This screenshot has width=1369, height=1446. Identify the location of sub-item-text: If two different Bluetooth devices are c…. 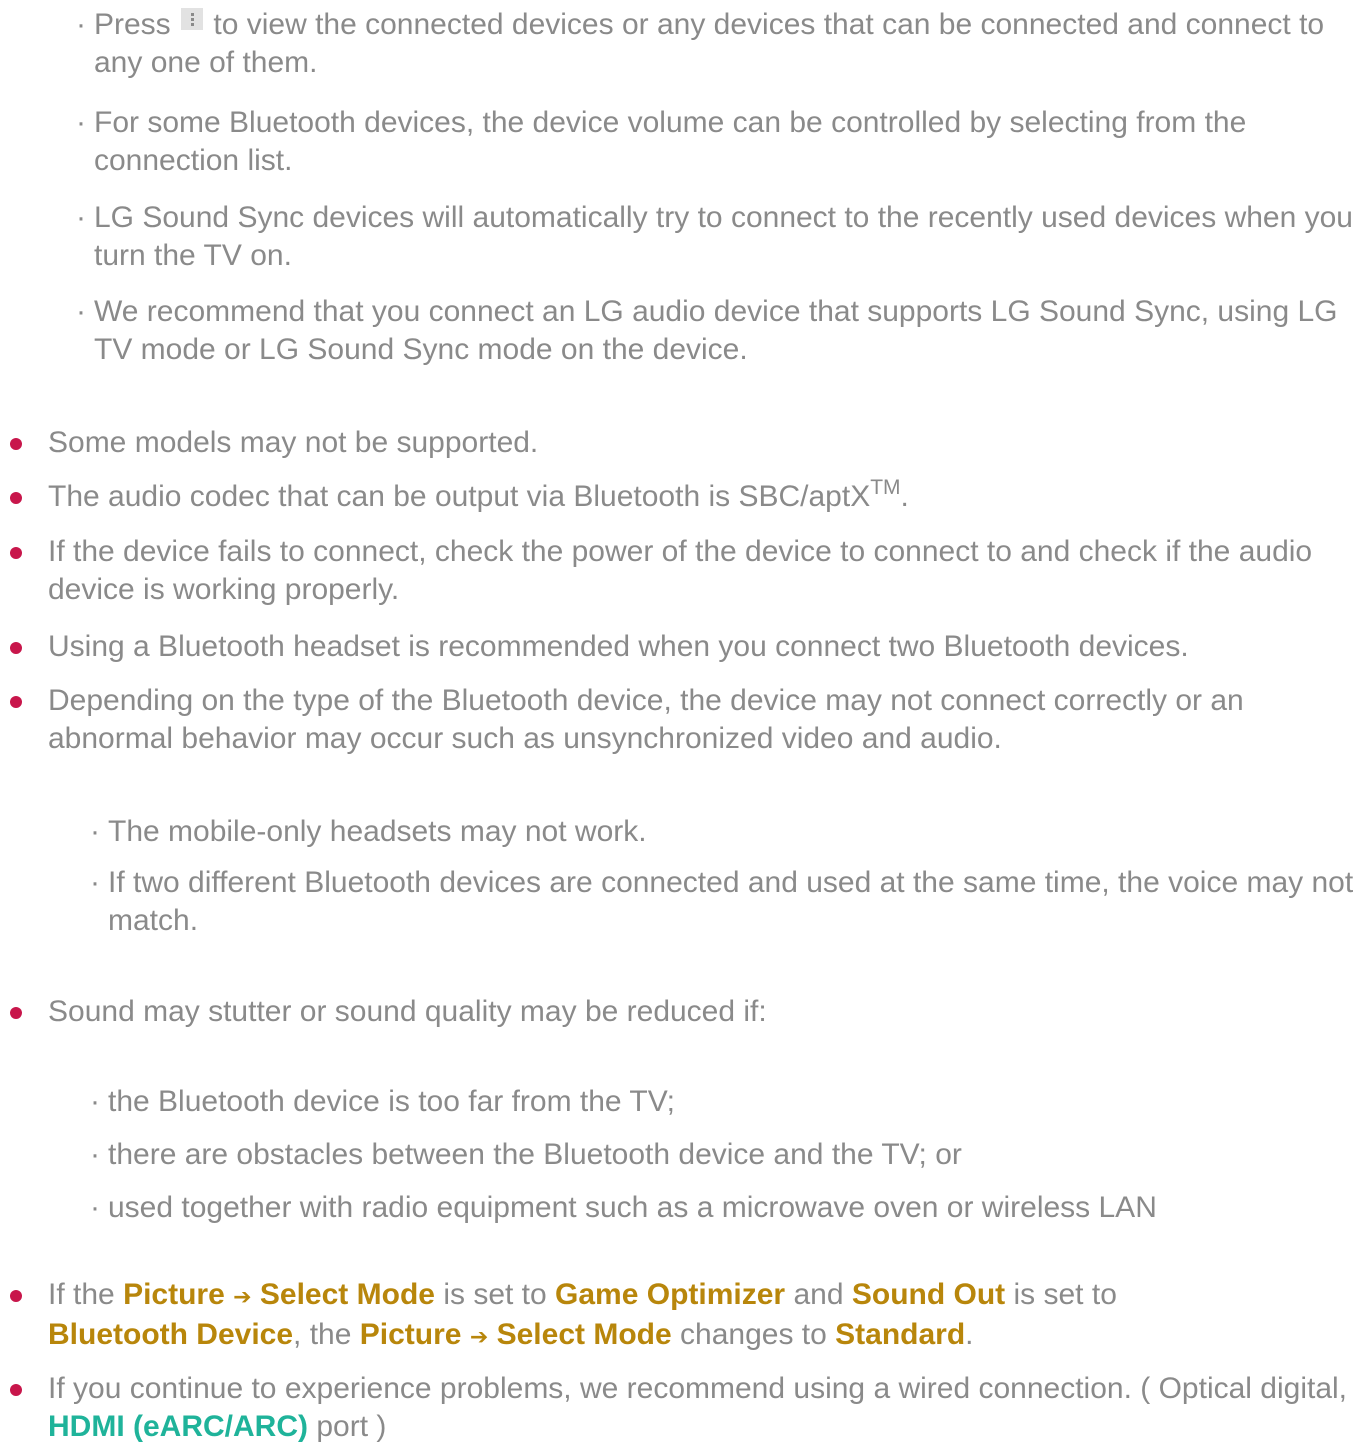
(731, 901).